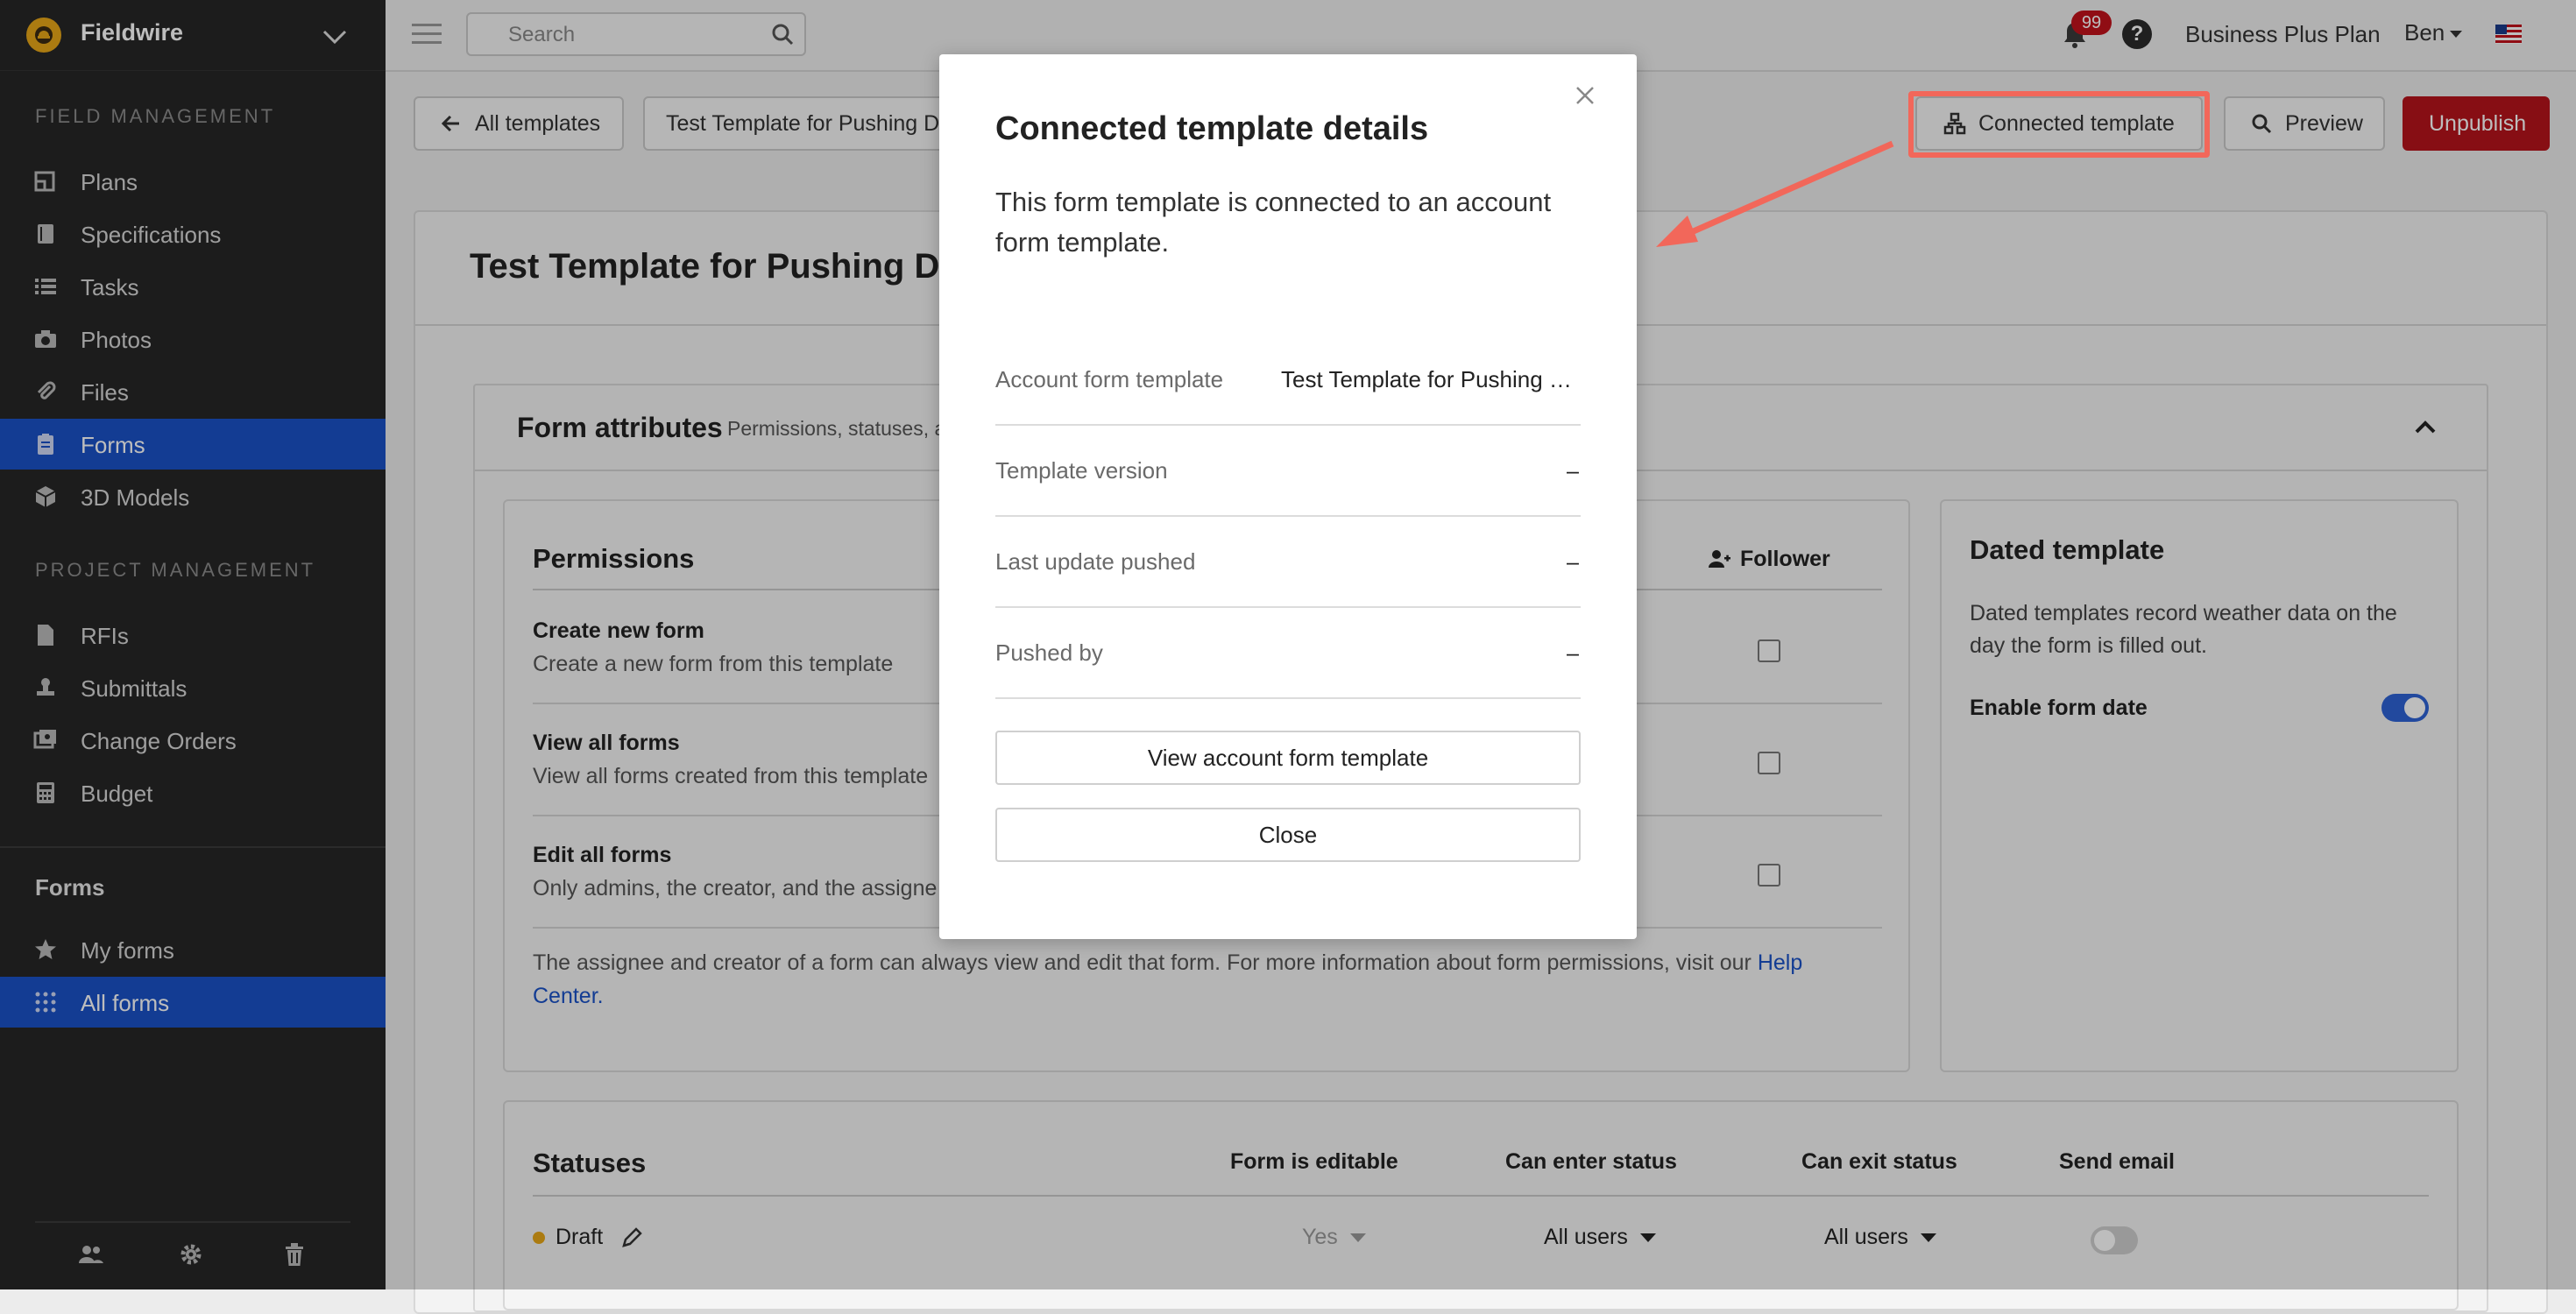 Image resolution: width=2576 pixels, height=1314 pixels. Describe the element at coordinates (1288, 562) in the screenshot. I see `detail-row-last-update: Last update pushed –` at that location.